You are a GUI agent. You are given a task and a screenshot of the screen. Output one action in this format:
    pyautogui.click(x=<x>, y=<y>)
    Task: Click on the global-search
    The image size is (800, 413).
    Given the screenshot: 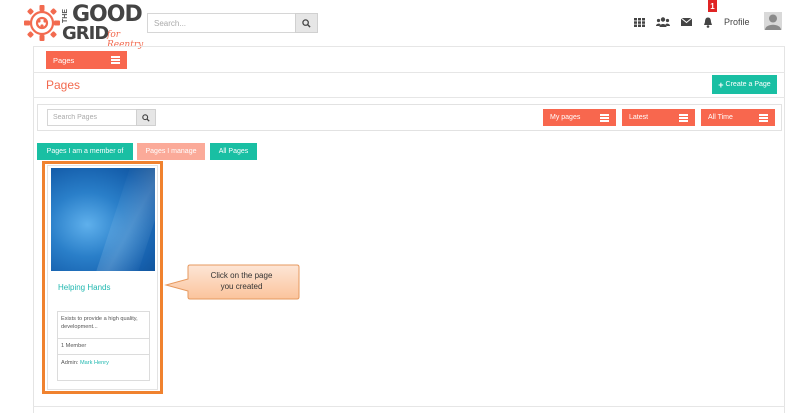 What is the action you would take?
    pyautogui.click(x=232, y=23)
    